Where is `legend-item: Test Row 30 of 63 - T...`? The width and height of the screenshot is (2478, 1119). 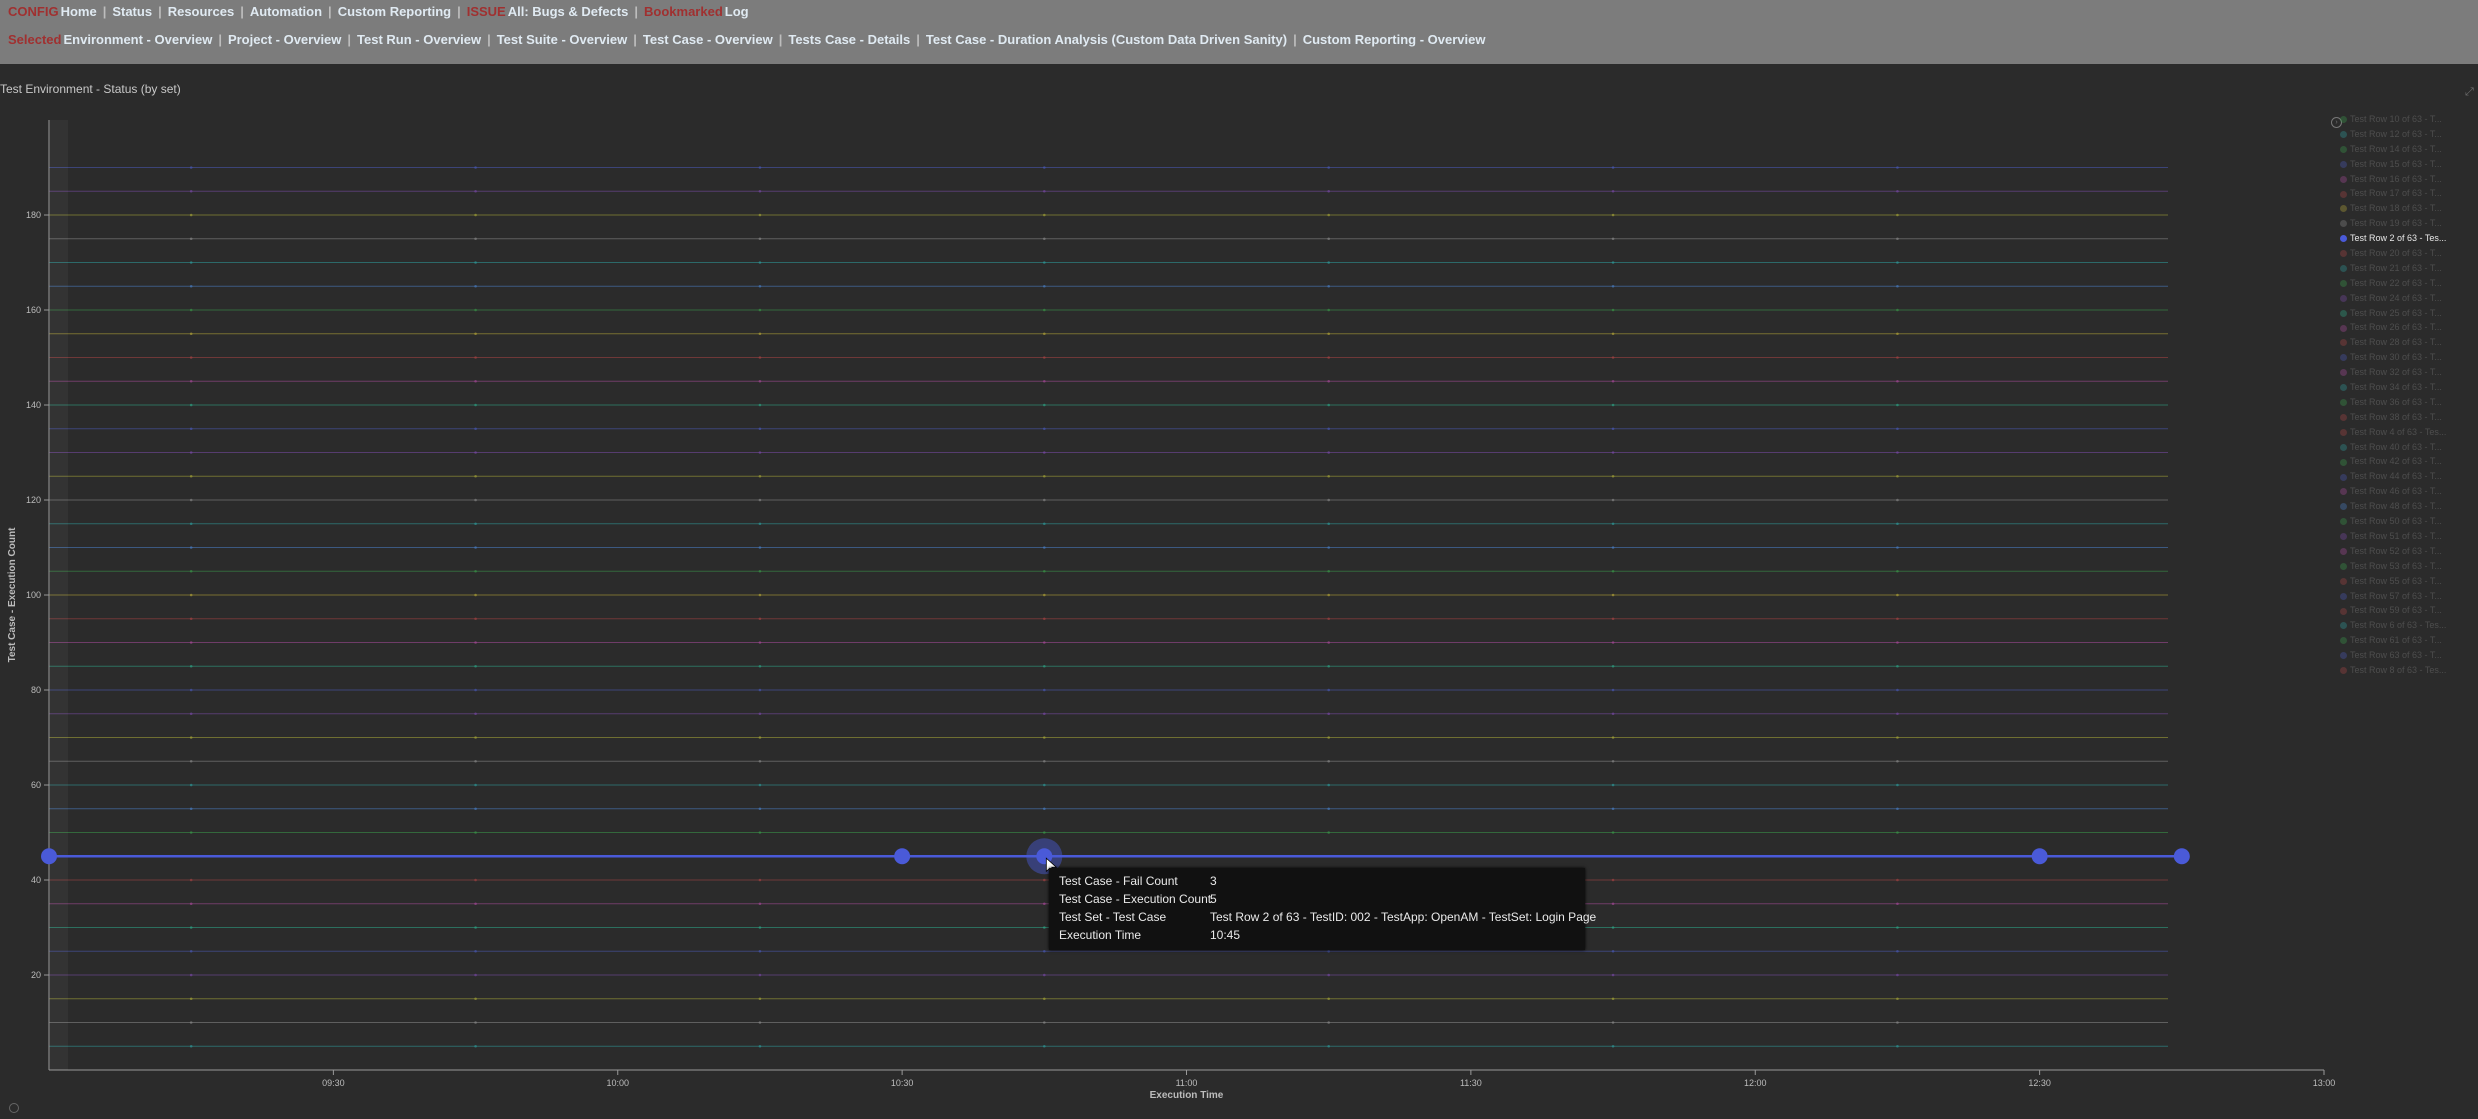
legend-item: Test Row 30 of 63 - T... is located at coordinates (2405, 357).